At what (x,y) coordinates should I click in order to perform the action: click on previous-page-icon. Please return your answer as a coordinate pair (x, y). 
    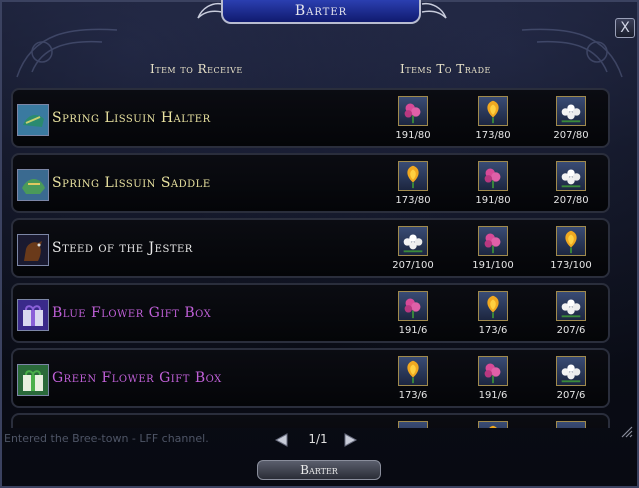
    Looking at the image, I should click on (282, 440).